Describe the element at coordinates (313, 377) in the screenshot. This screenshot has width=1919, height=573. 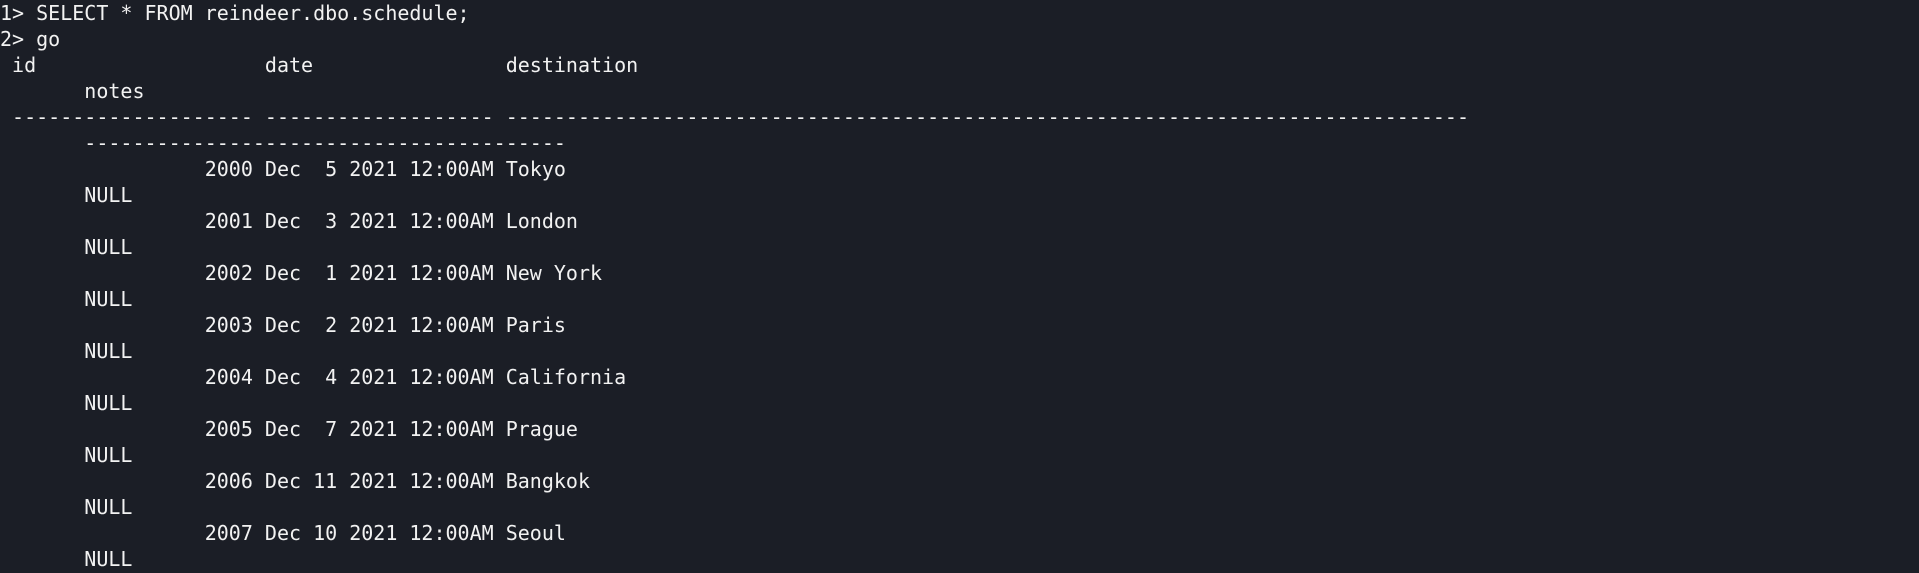
I see `result-row: 2004 Dec 4 2021 12:00AM California` at that location.